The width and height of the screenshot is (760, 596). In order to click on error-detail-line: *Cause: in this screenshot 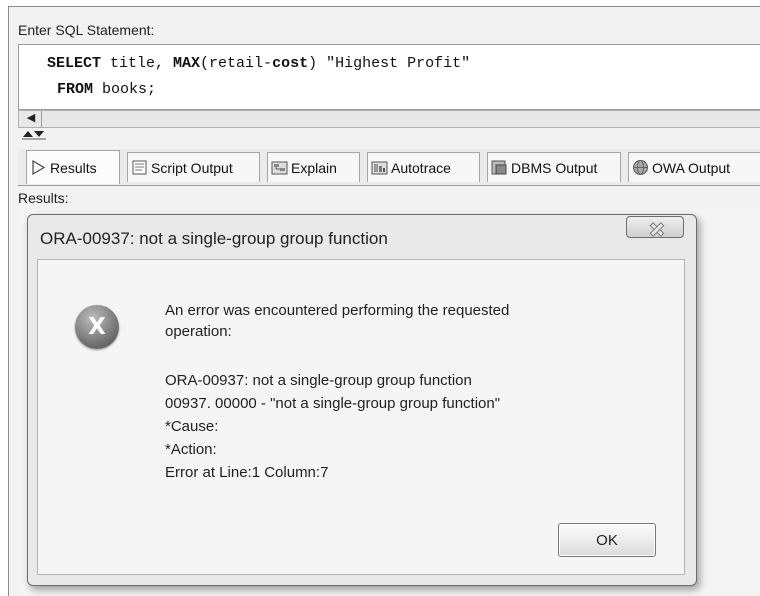, I will do `click(192, 426)`.